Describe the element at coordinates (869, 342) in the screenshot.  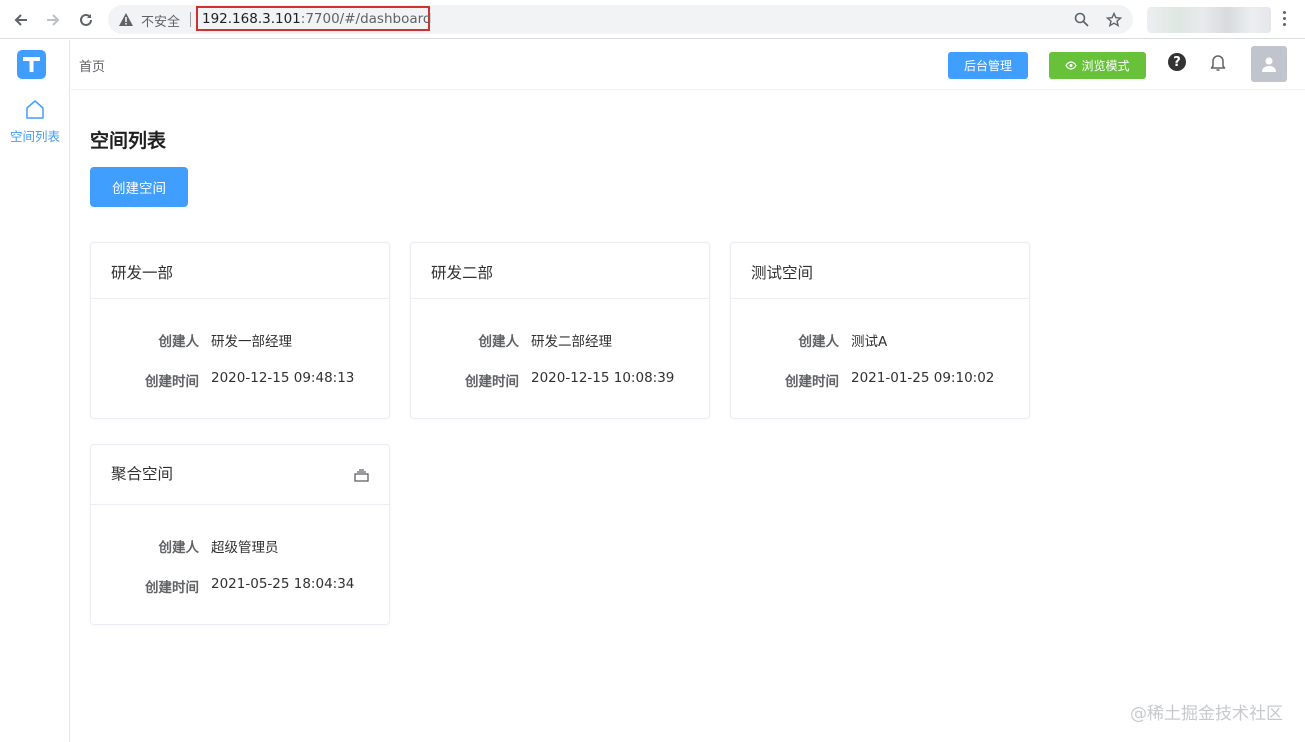
I see `creator-value: 测试A` at that location.